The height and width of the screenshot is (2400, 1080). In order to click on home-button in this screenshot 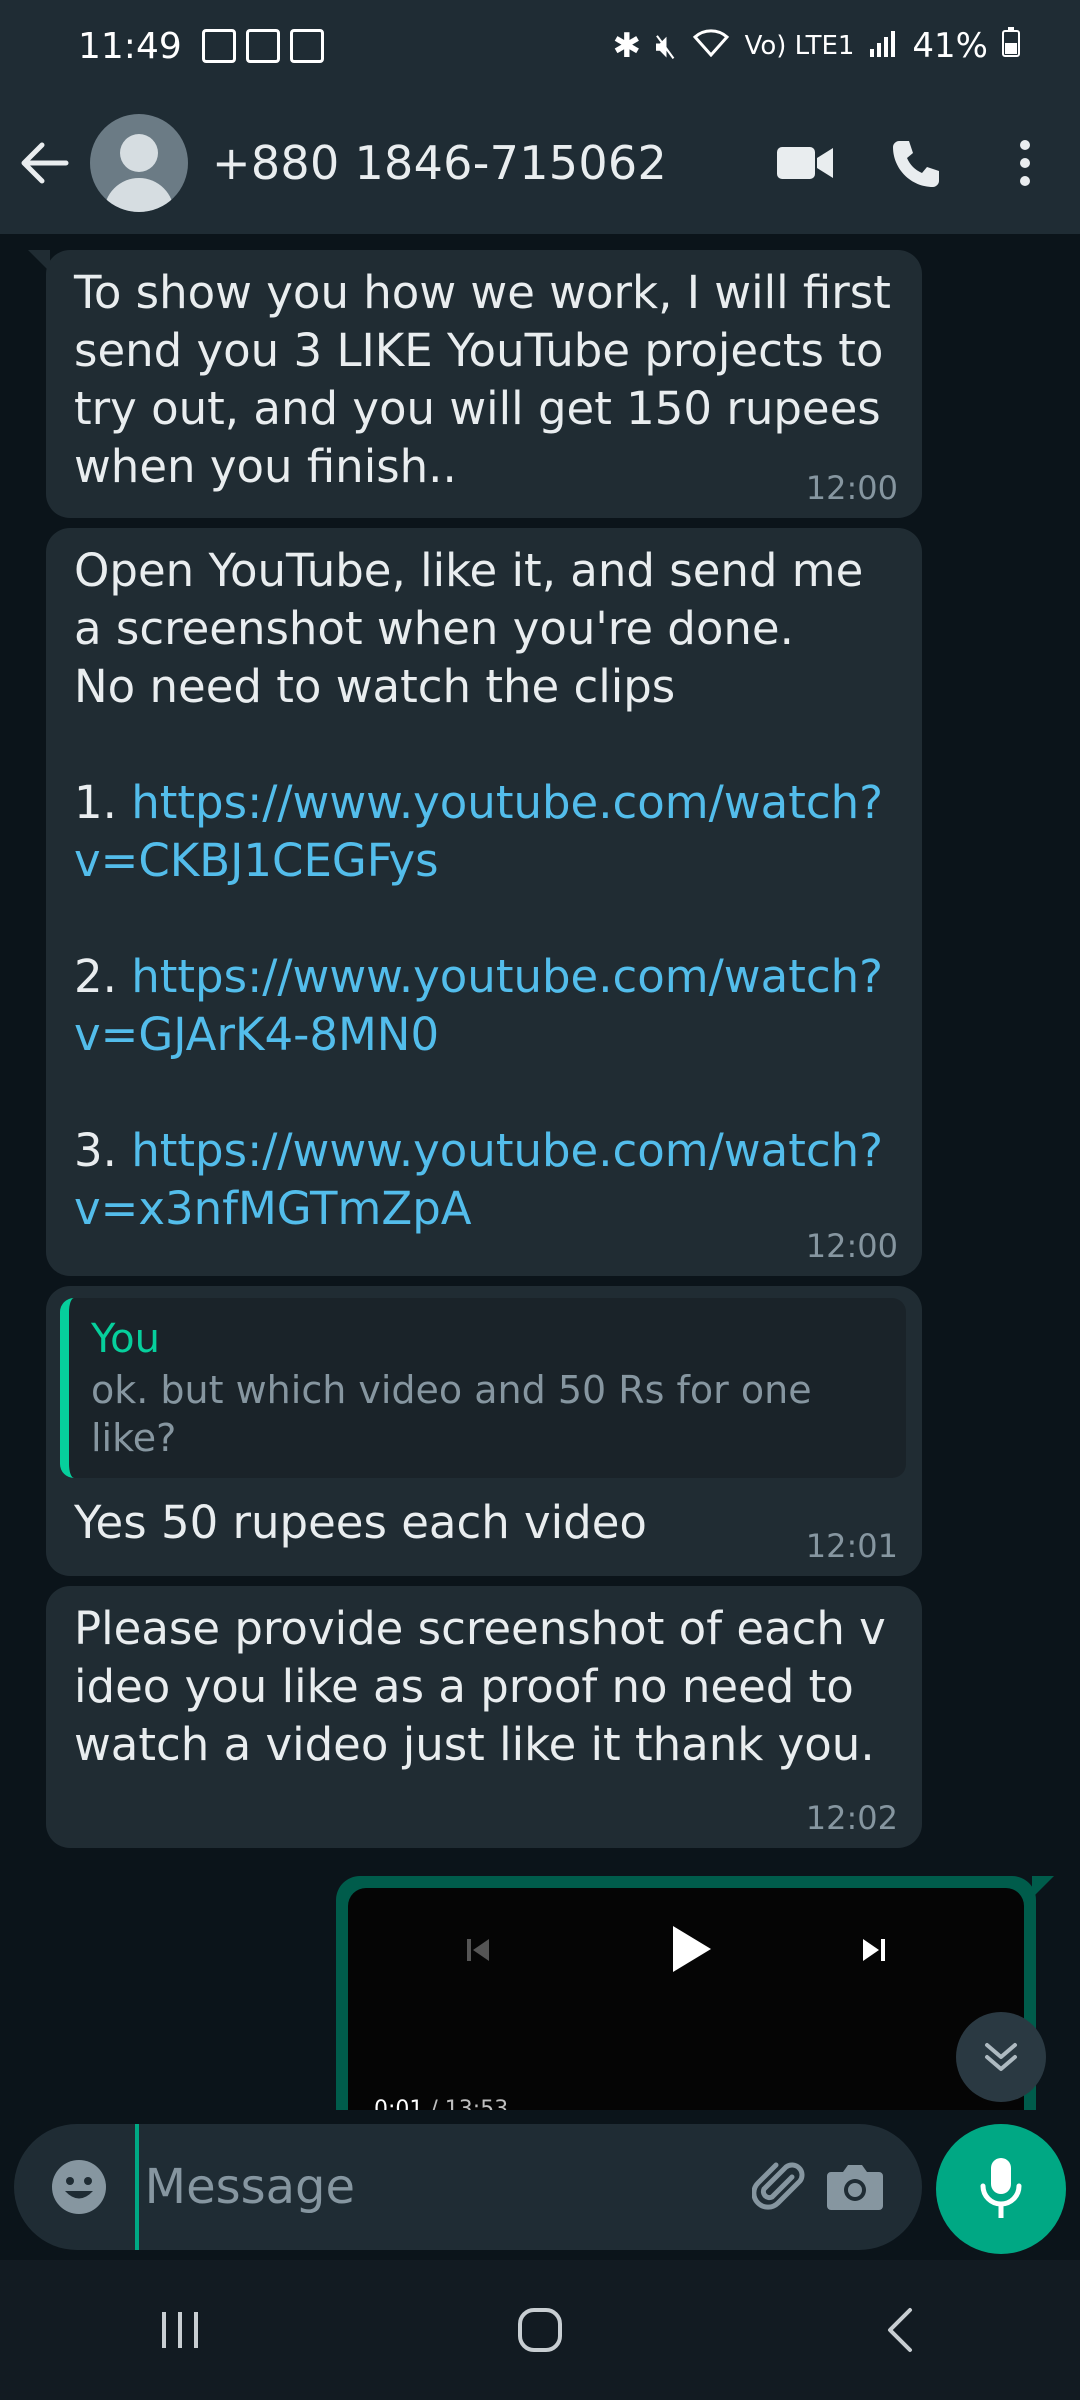, I will do `click(540, 2330)`.